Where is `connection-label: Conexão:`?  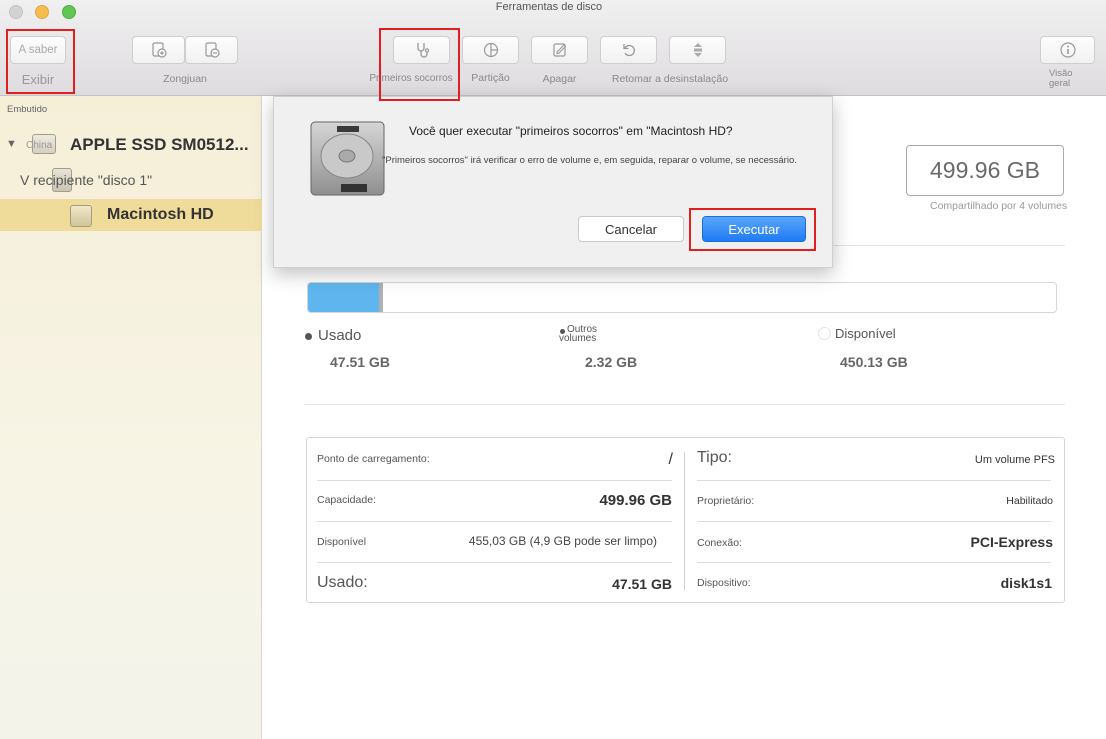 connection-label: Conexão: is located at coordinates (719, 543).